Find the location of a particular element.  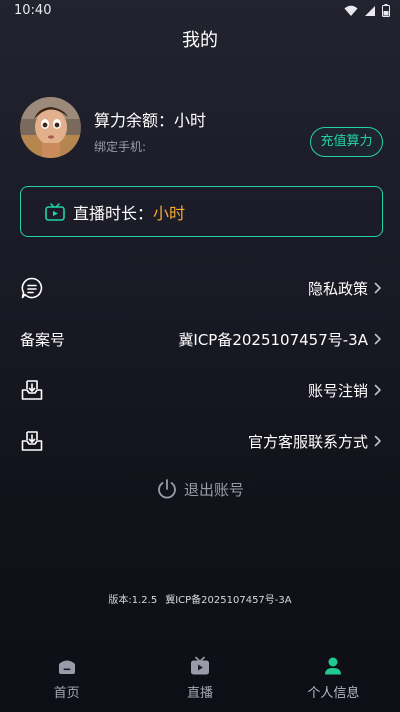

live-duration-label: 直播时长： is located at coordinates (113, 213).